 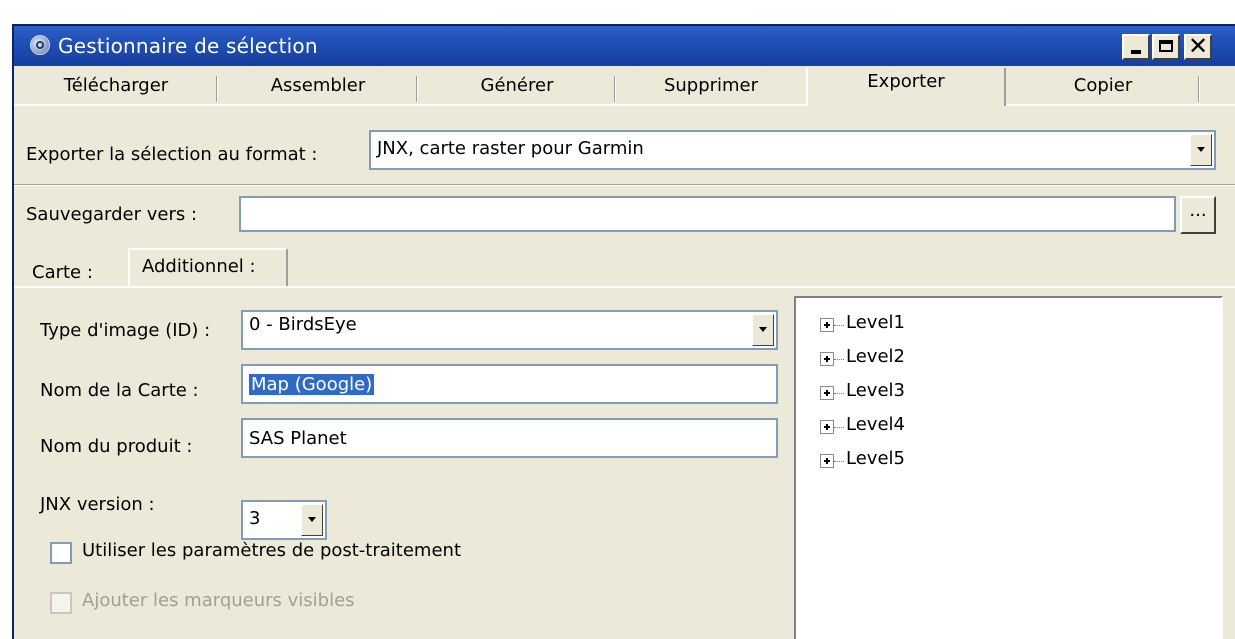 What do you see at coordinates (792, 150) in the screenshot?
I see `export-format-select: JNX, carte raster pour Garmin` at bounding box center [792, 150].